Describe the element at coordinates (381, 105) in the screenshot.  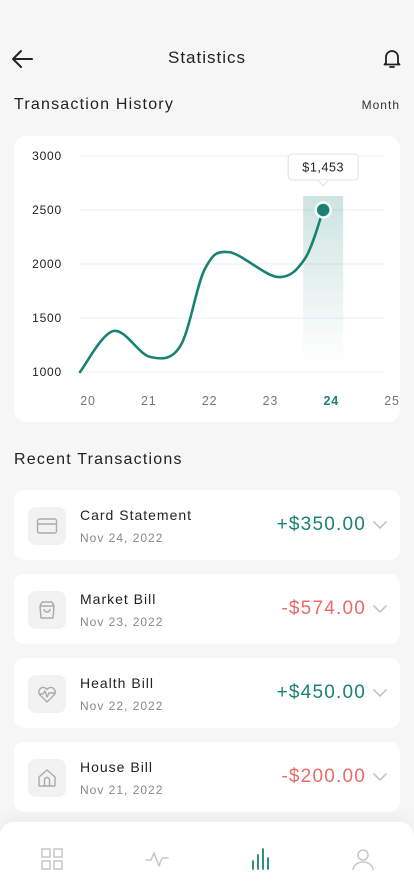
I see `period-selector: Month` at that location.